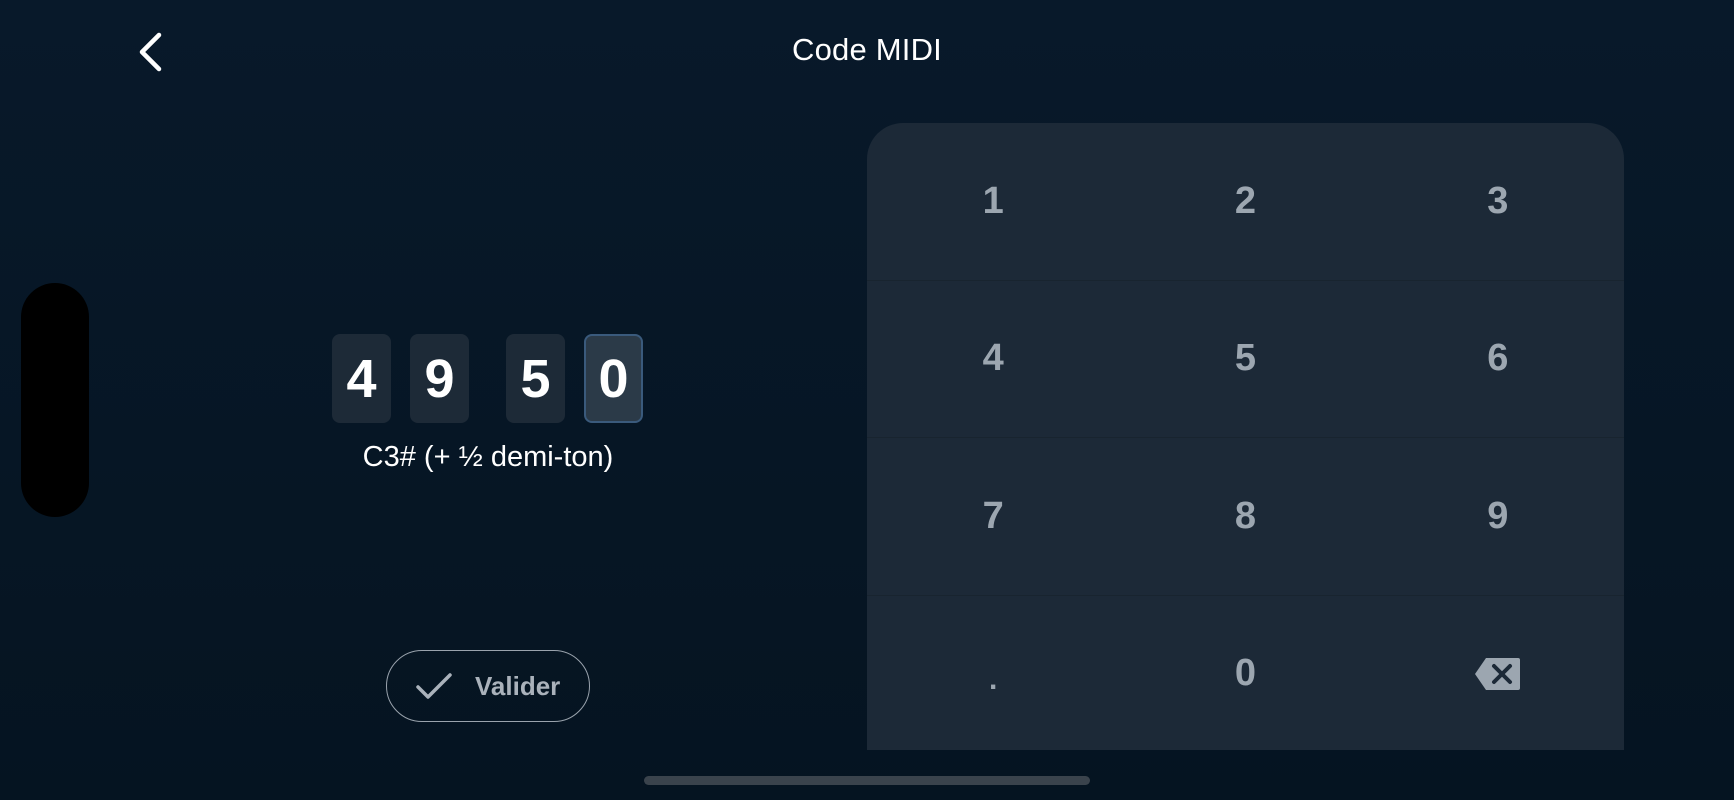 The image size is (1734, 800). What do you see at coordinates (993, 359) in the screenshot?
I see `key-4: 4` at bounding box center [993, 359].